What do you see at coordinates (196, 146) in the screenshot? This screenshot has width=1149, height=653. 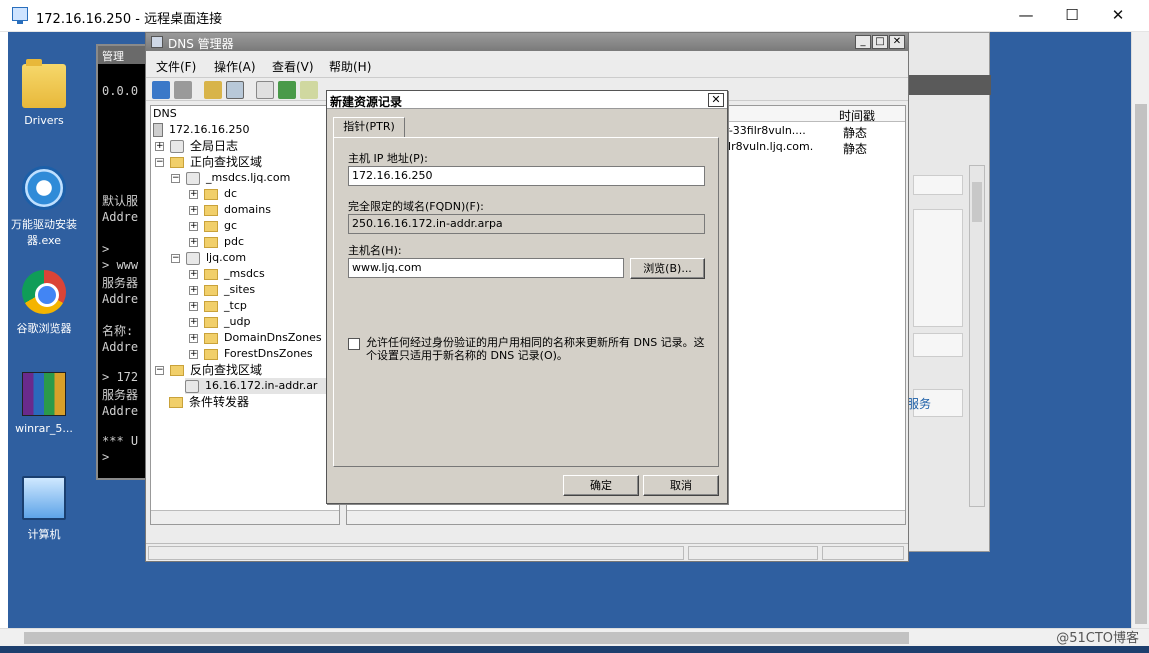 I see `tree-global-logs: + 全局日志` at bounding box center [196, 146].